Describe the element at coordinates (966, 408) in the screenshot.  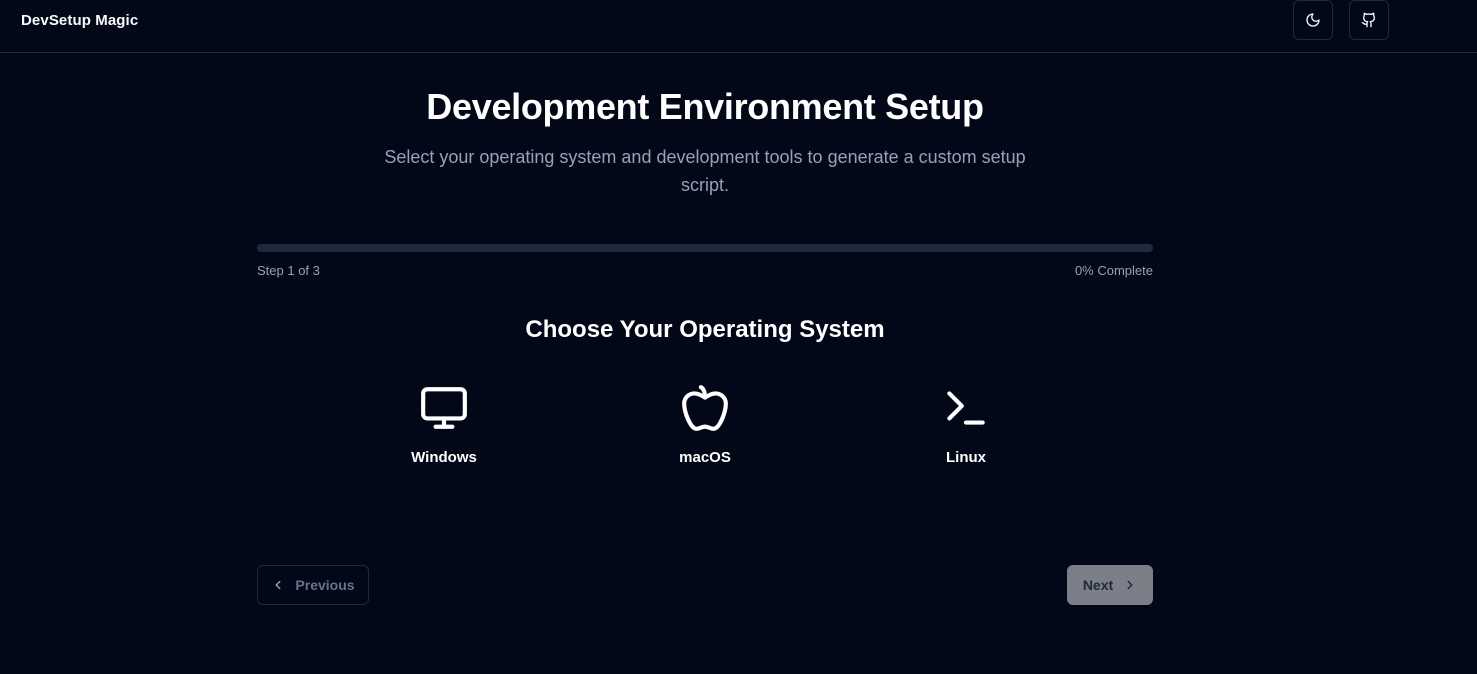
I see `terminal-icon` at that location.